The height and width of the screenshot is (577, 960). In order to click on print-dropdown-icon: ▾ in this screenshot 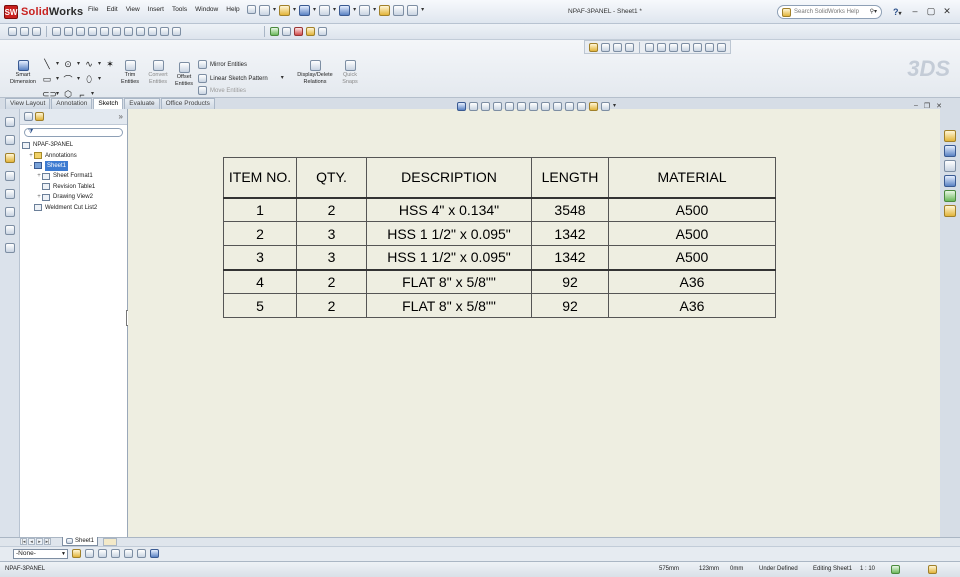, I will do `click(334, 10)`.